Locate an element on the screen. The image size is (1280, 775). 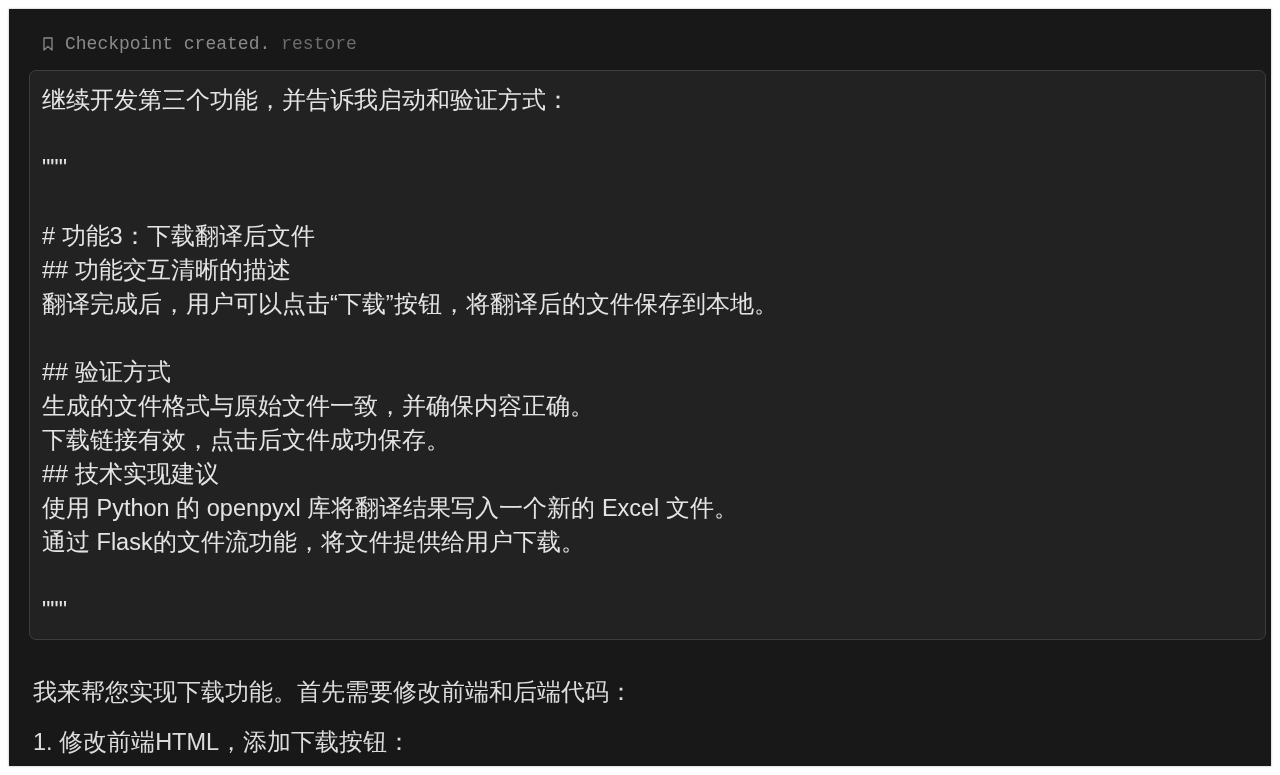
message-line: ## 功能交互清晰的描述 is located at coordinates (166, 270).